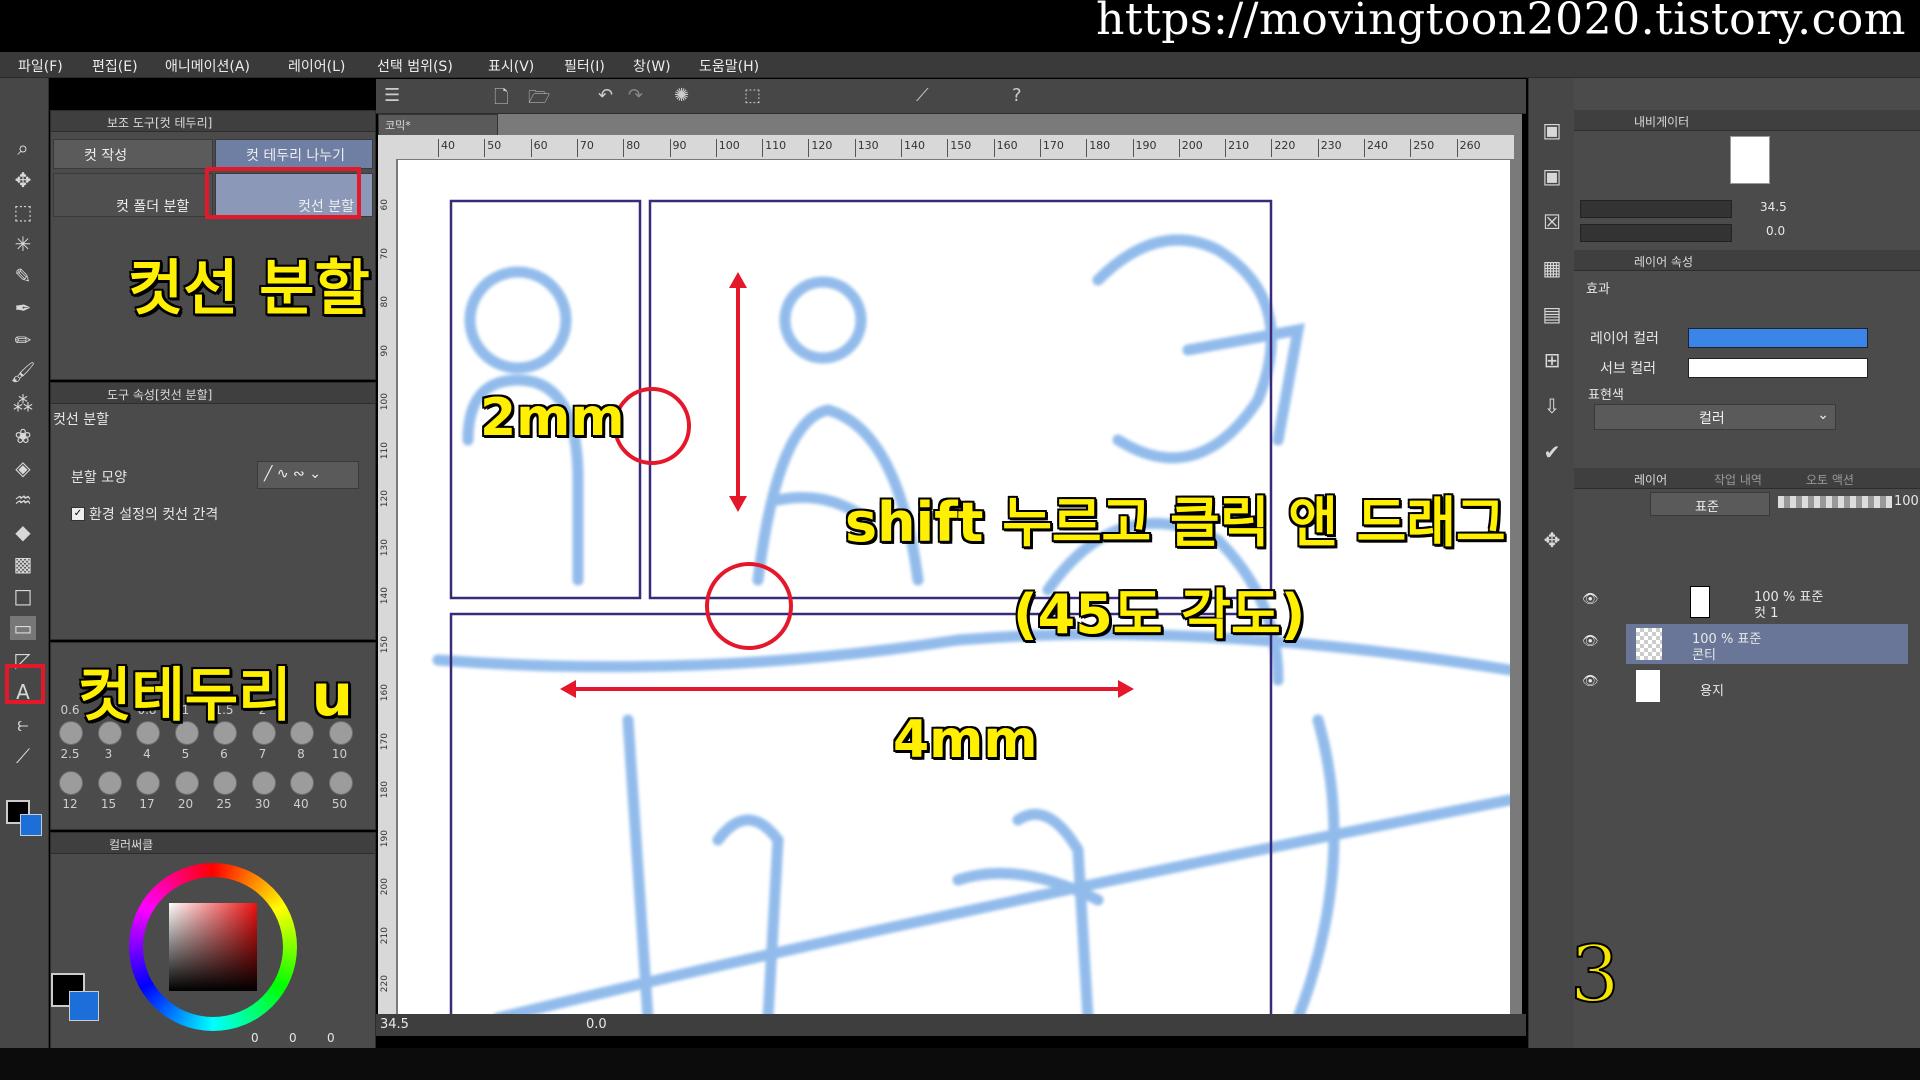 This screenshot has width=1920, height=1080. I want to click on menu-animation: 애니메이션(A), so click(207, 66).